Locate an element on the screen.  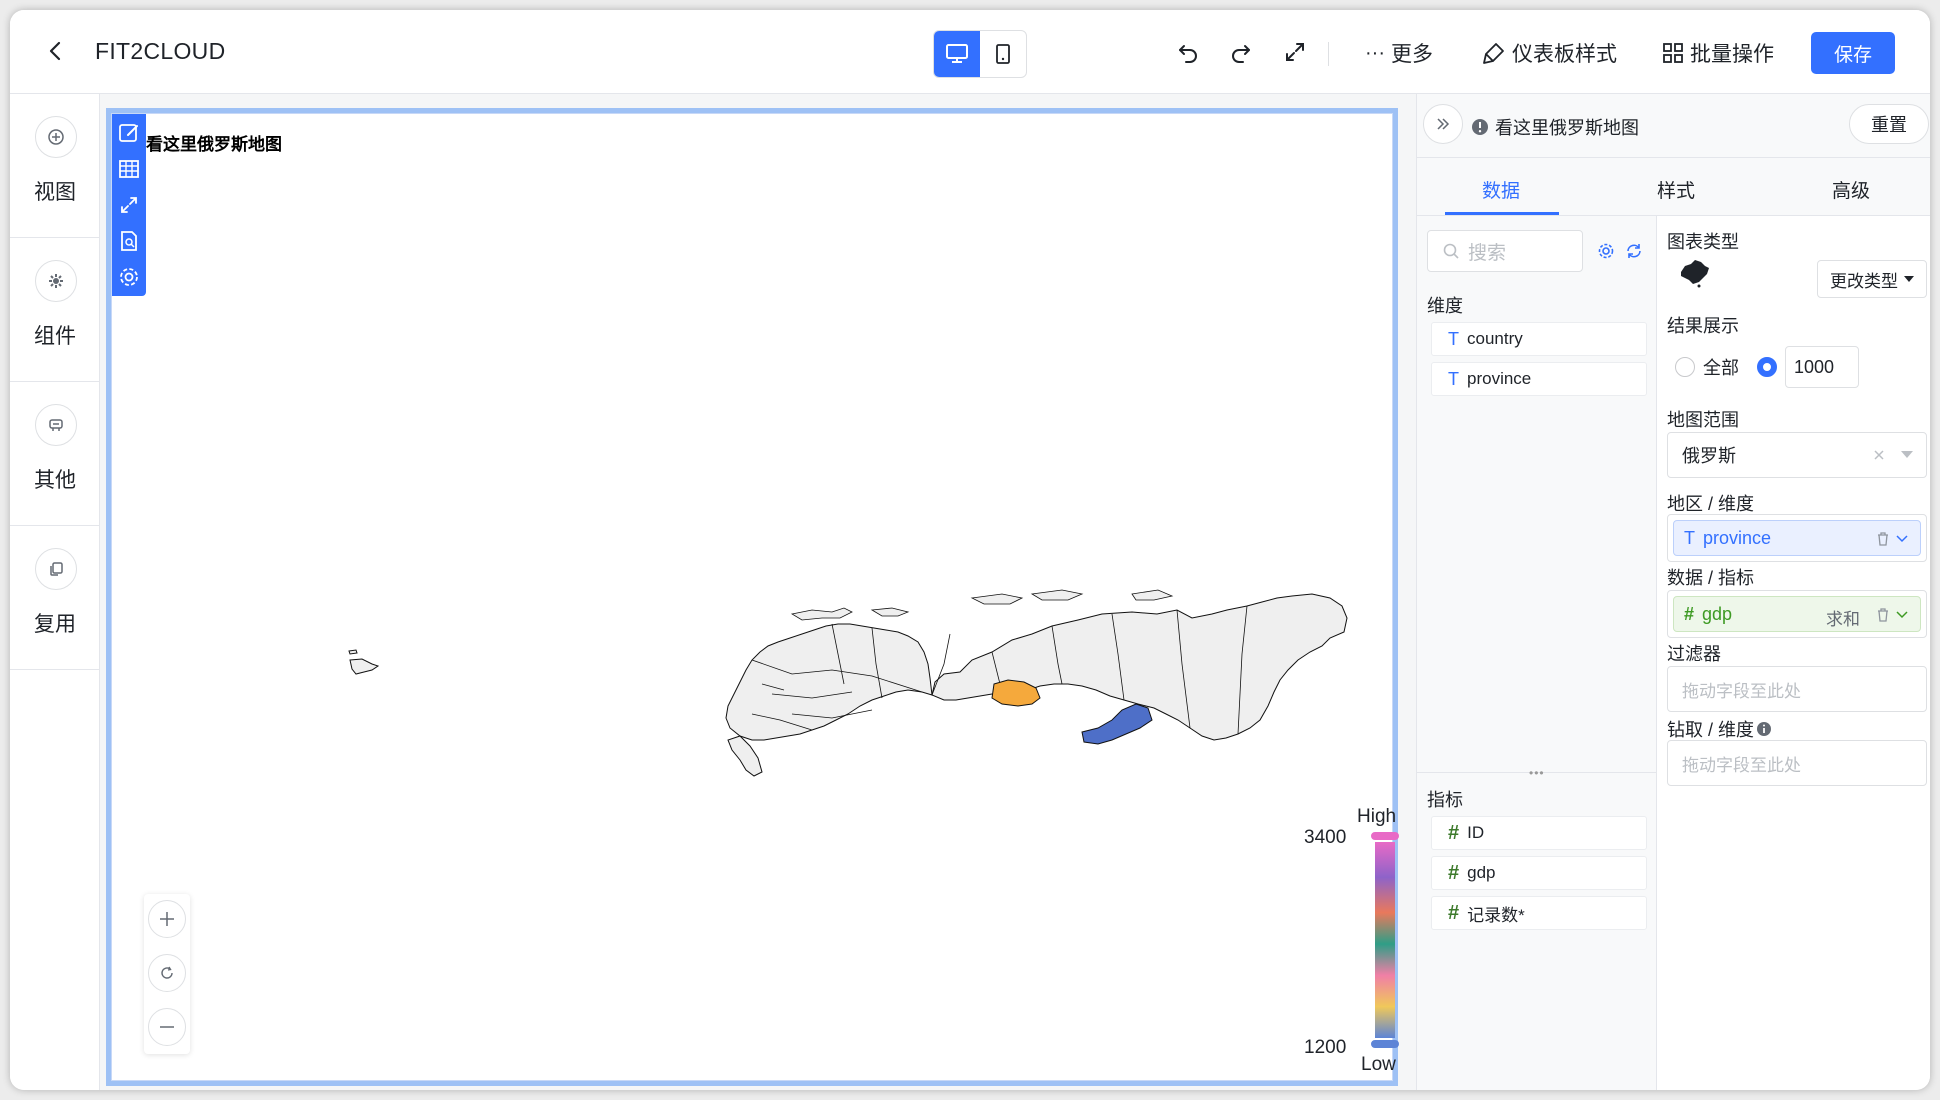
plus-circle-icon is located at coordinates (56, 137).